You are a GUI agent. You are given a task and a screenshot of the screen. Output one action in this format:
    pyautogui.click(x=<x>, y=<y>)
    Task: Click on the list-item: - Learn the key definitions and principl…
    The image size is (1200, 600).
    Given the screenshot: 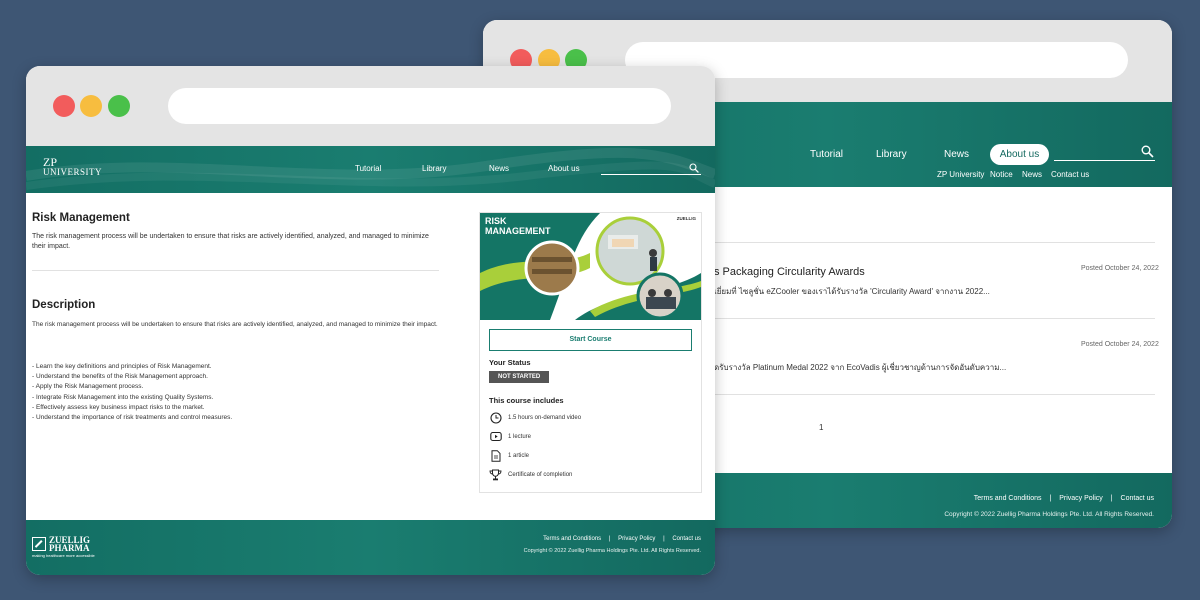 What is the action you would take?
    pyautogui.click(x=122, y=366)
    